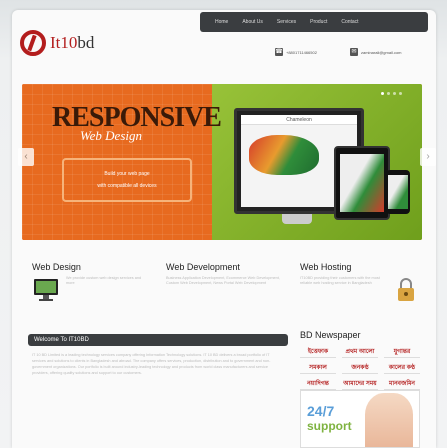 Image resolution: width=447 pixels, height=448 pixels. Describe the element at coordinates (360, 384) in the screenshot. I see `newspaper-link: আমাদের সময়` at that location.